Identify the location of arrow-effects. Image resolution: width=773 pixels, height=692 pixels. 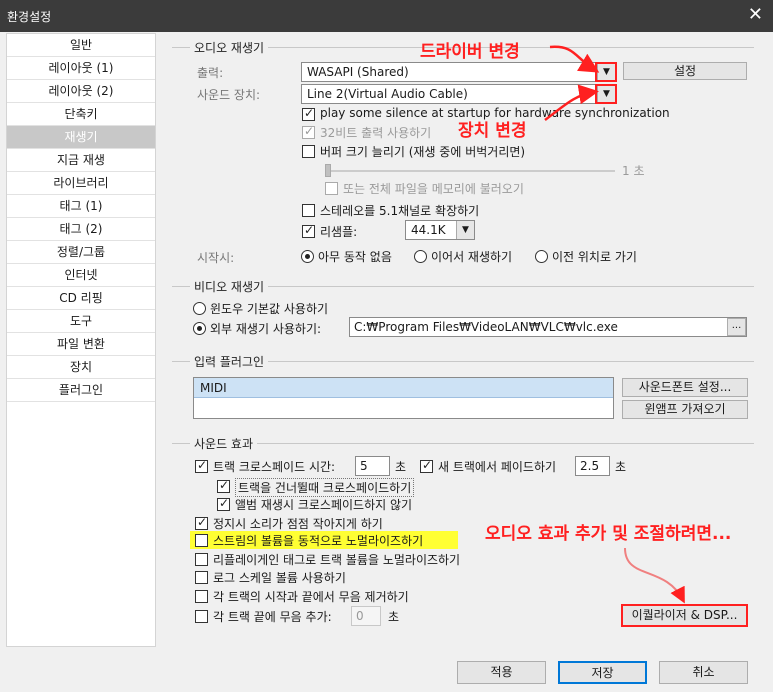
(654, 575).